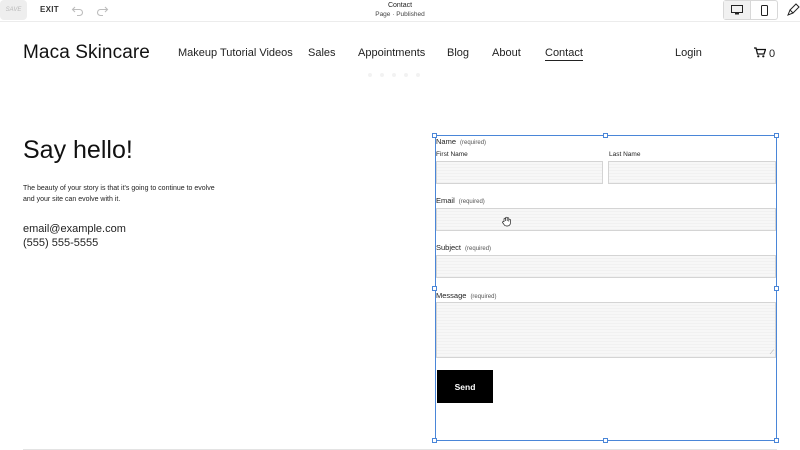 The image size is (800, 450). I want to click on resize-handle-bottom-left, so click(434, 440).